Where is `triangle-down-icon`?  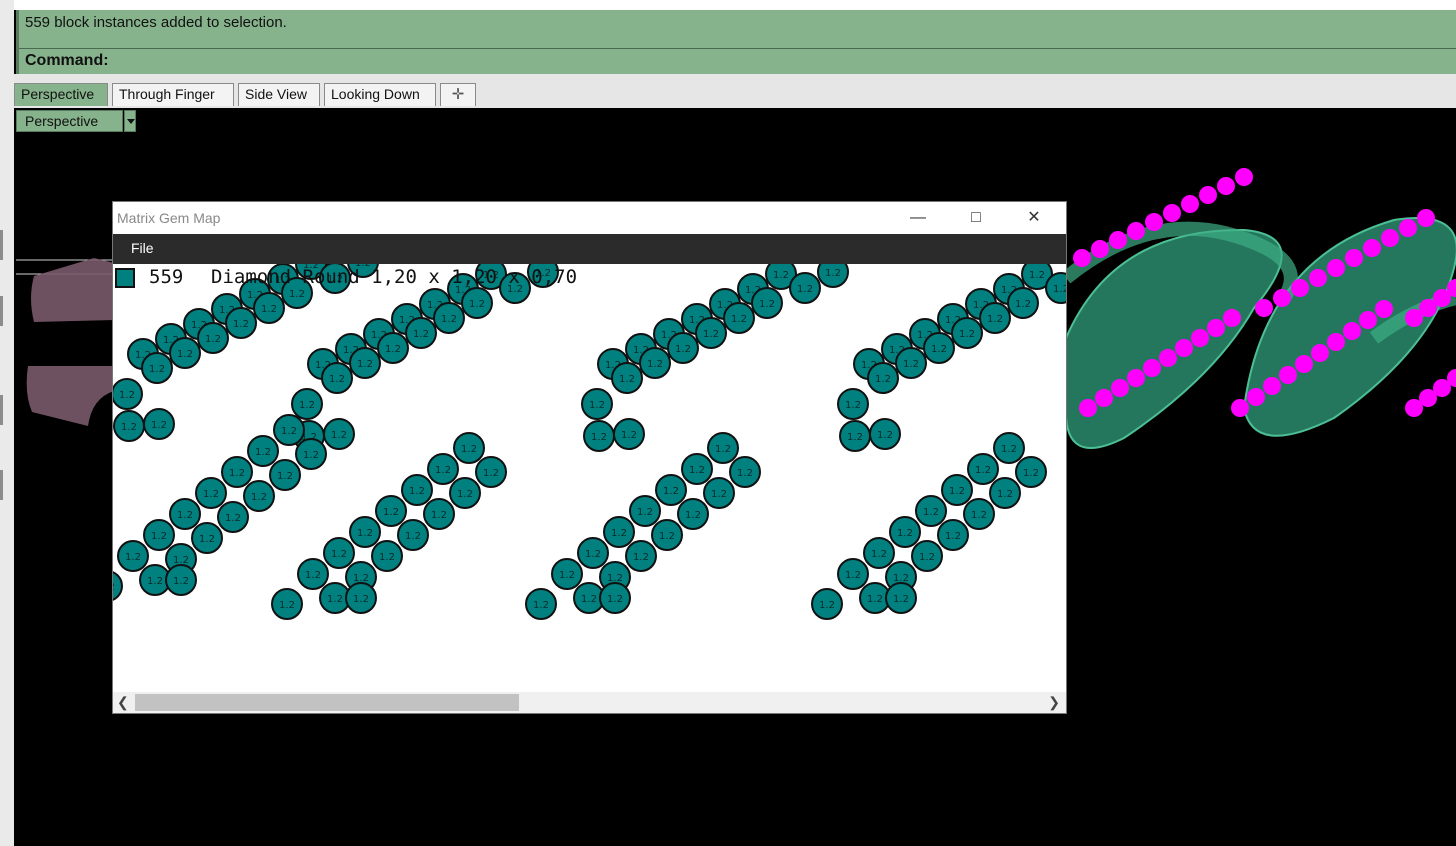
triangle-down-icon is located at coordinates (130, 121).